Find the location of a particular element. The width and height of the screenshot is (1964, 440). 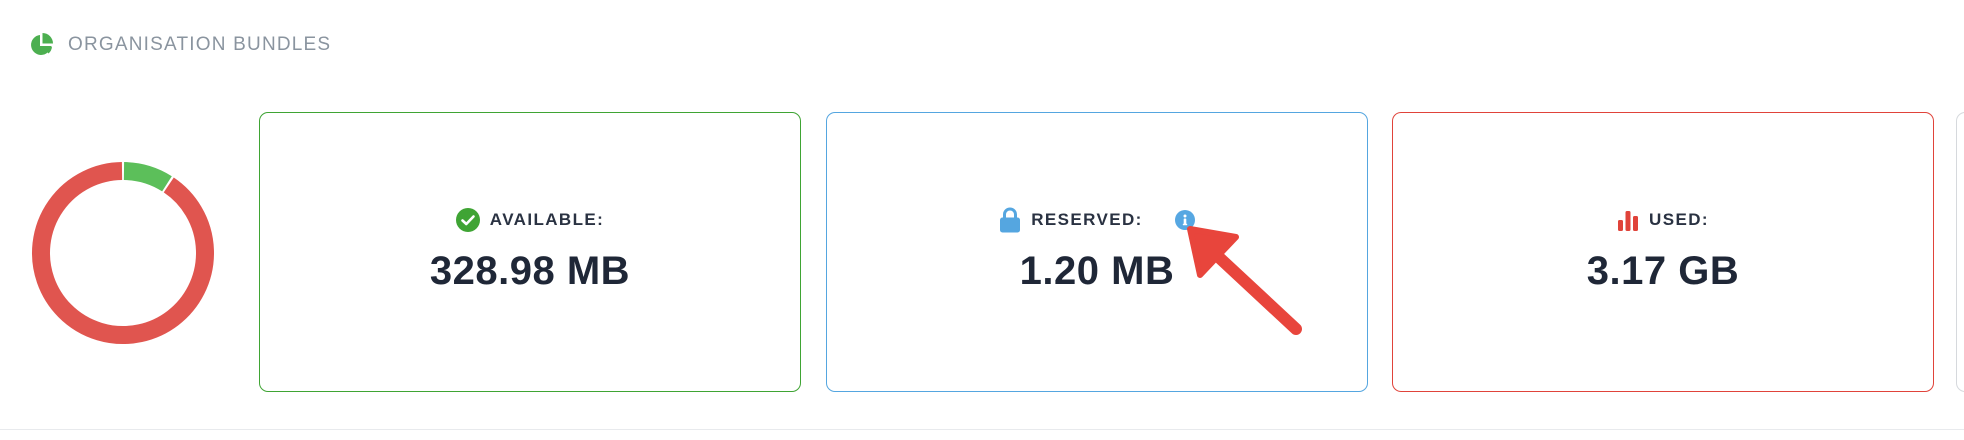

next-card-edge is located at coordinates (1960, 252).